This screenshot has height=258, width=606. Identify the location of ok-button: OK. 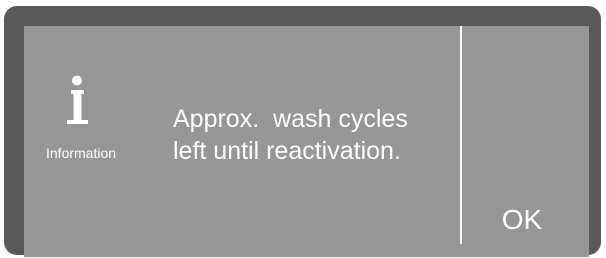
(522, 220).